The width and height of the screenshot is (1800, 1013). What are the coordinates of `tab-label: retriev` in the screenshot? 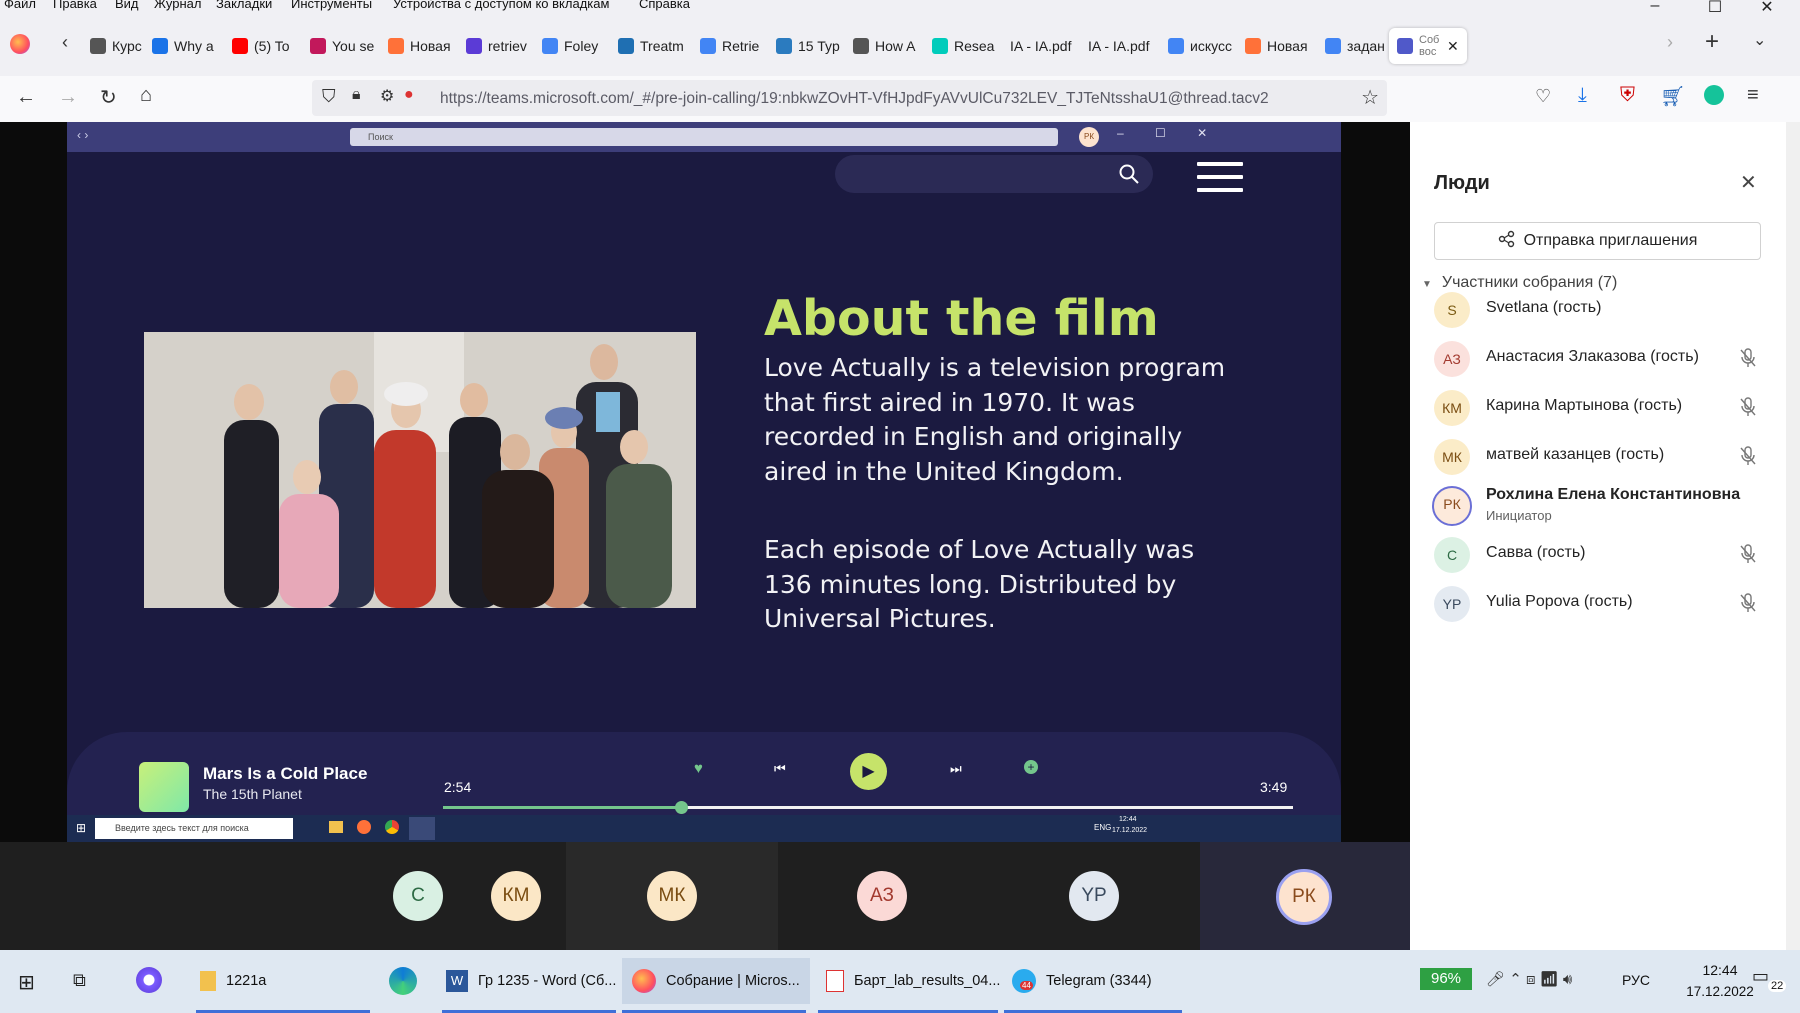 It's located at (507, 46).